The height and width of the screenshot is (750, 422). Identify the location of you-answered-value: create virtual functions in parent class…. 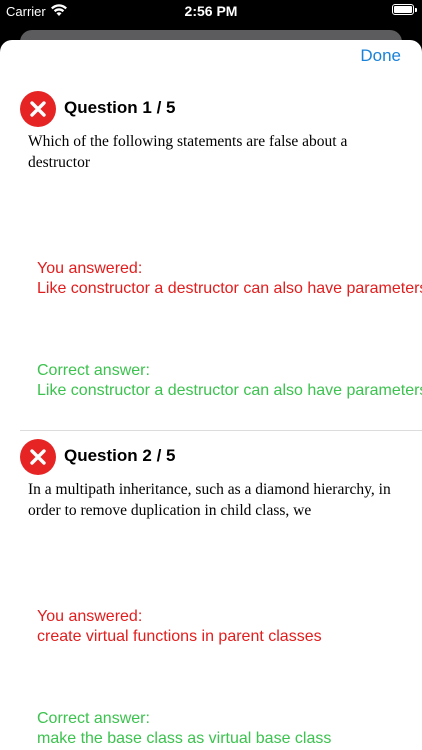
(179, 636).